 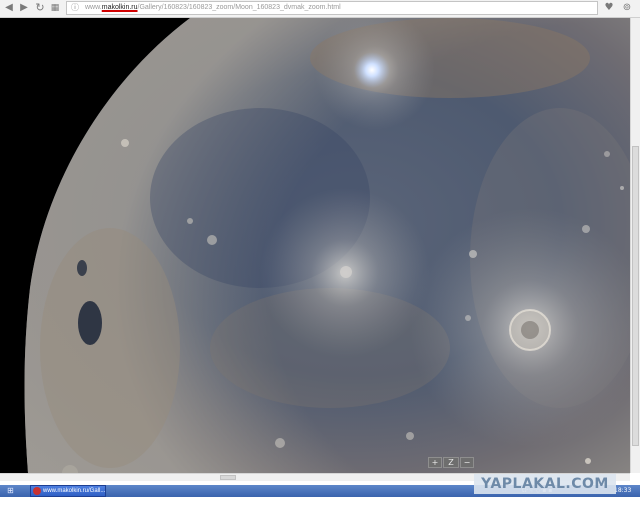 I want to click on watermark-logo: YAPLAKAL.COM, so click(x=545, y=484).